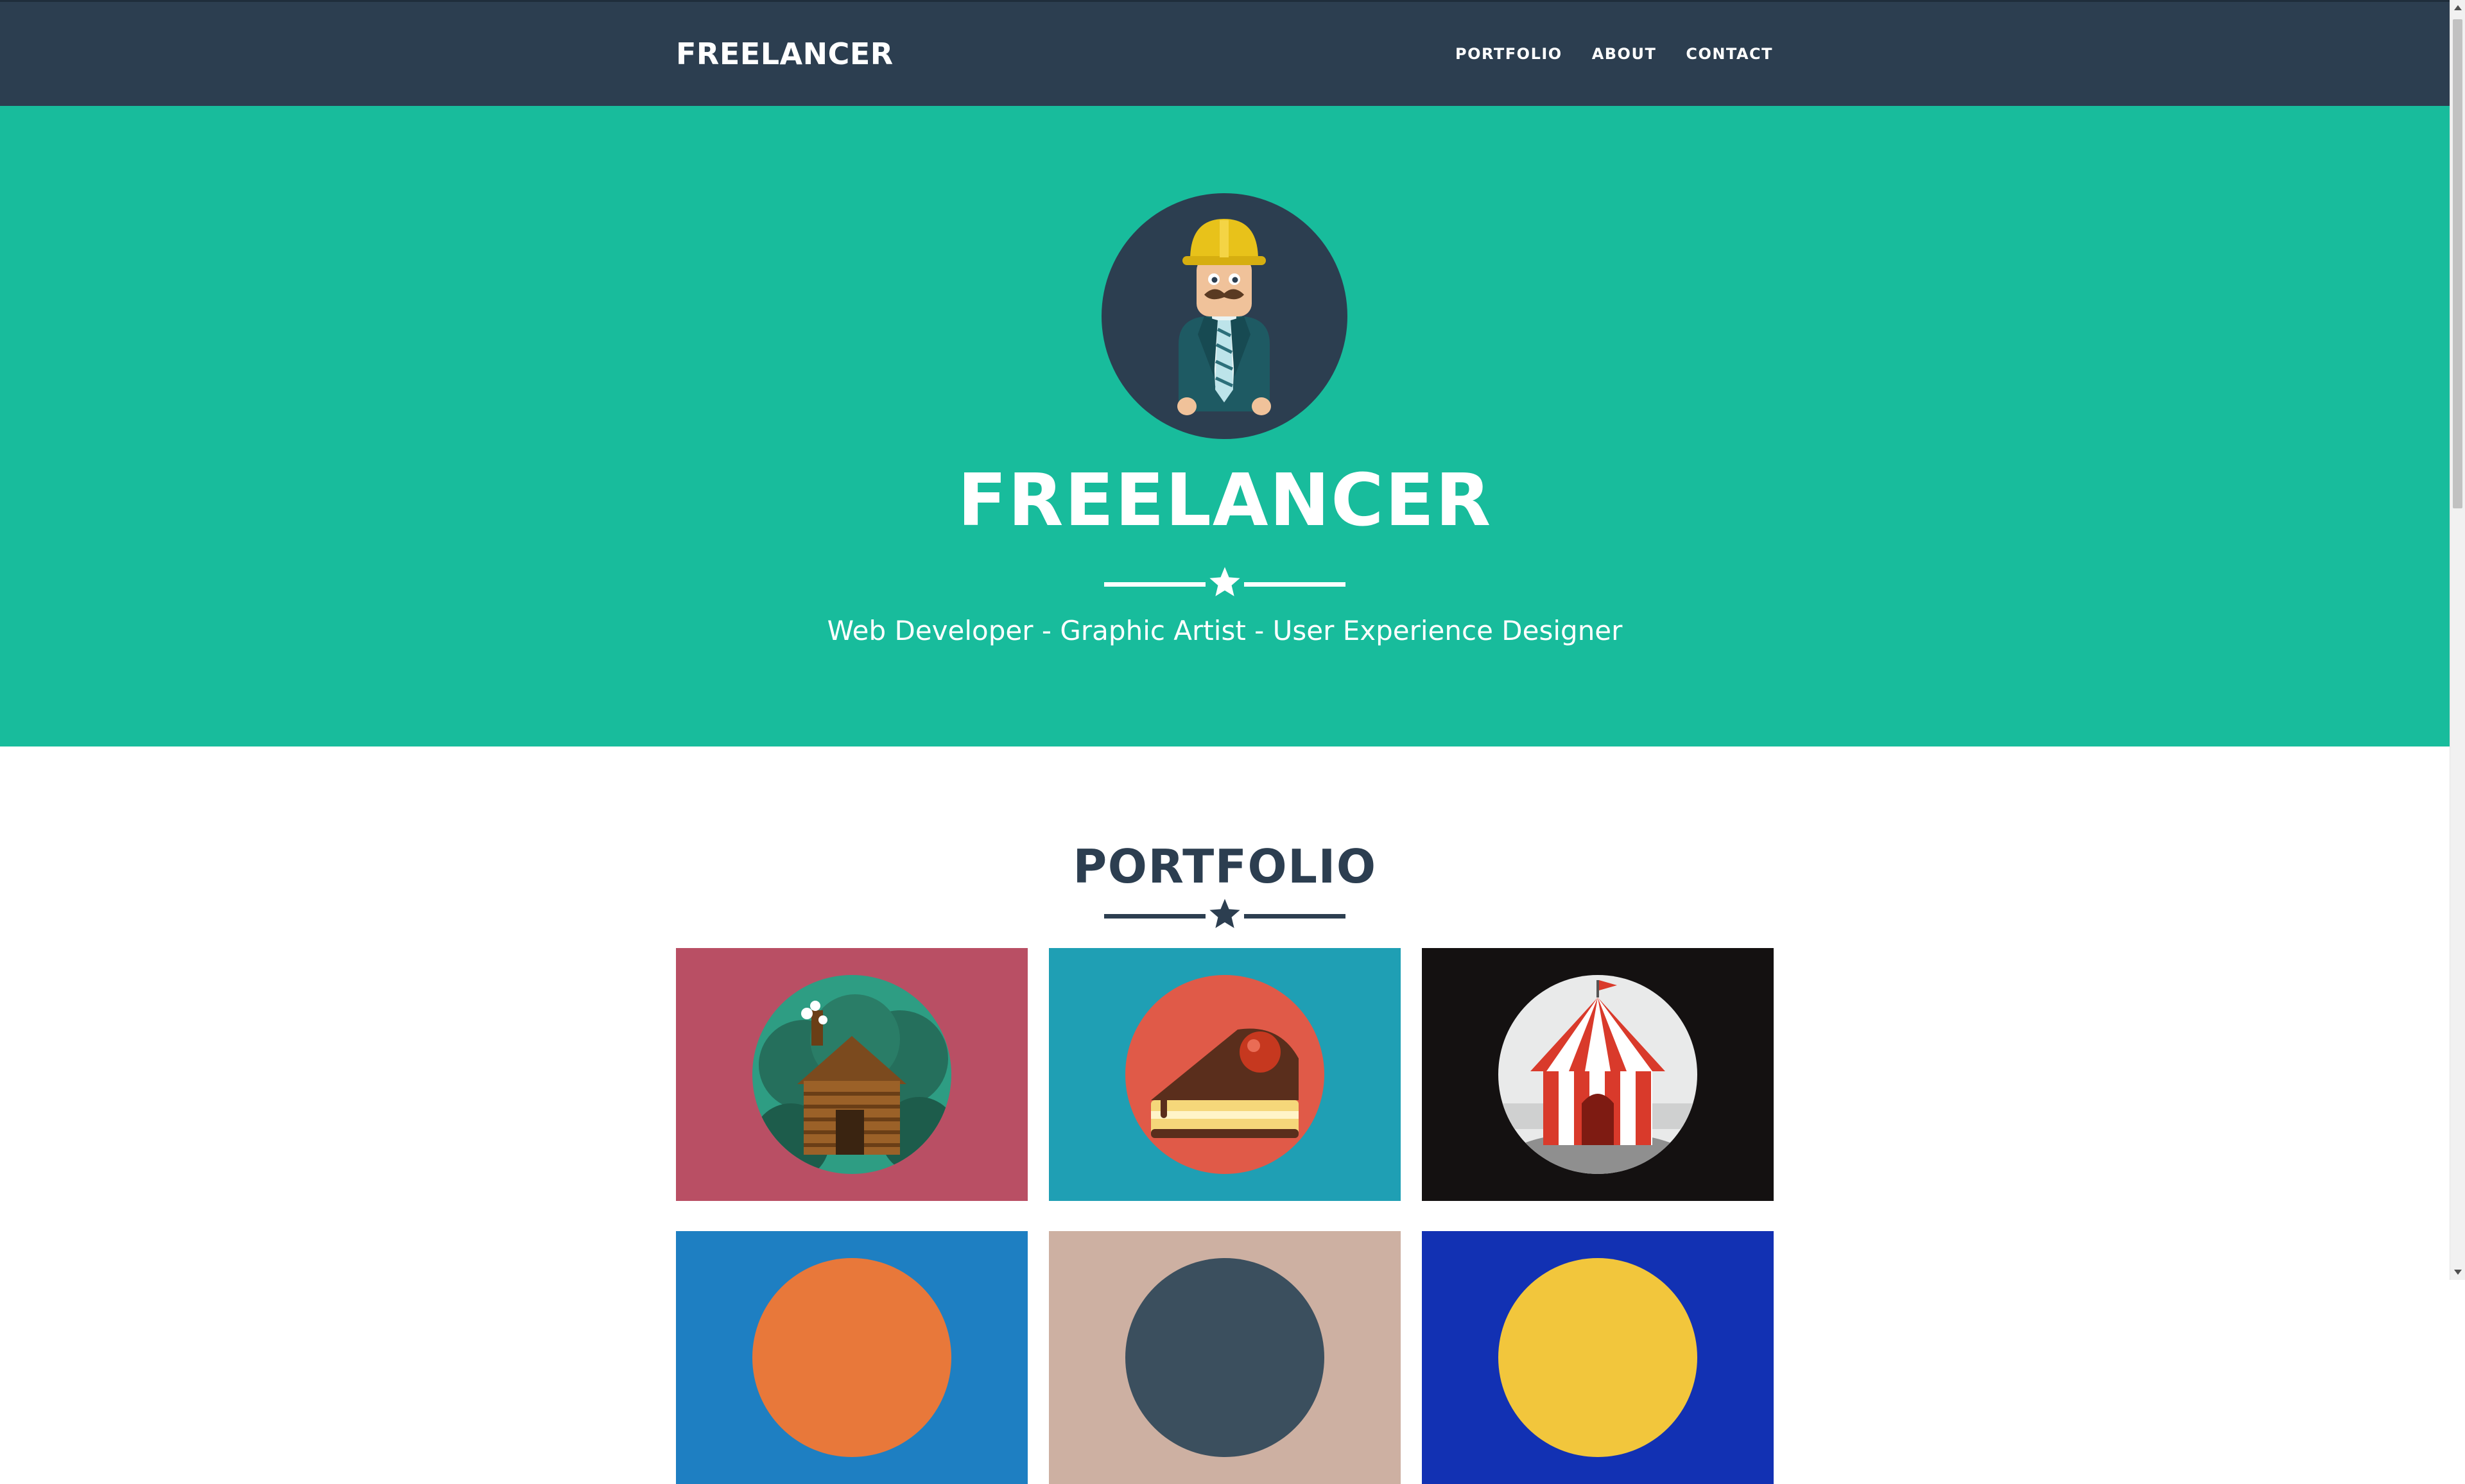  I want to click on hero-star-divider, so click(1225, 584).